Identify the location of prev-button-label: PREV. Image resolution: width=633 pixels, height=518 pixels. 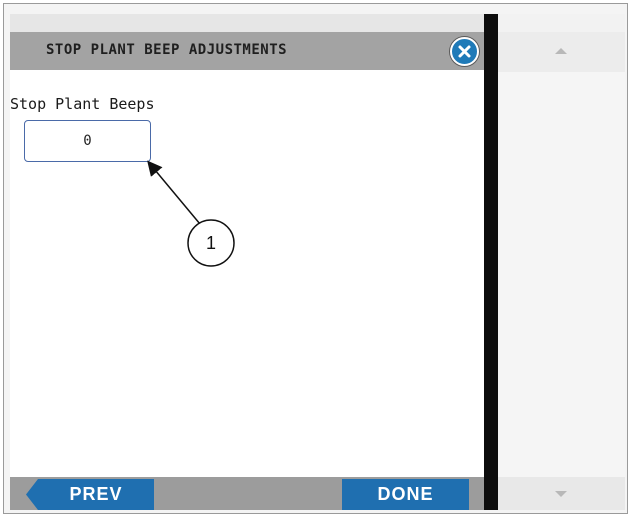
(90, 494).